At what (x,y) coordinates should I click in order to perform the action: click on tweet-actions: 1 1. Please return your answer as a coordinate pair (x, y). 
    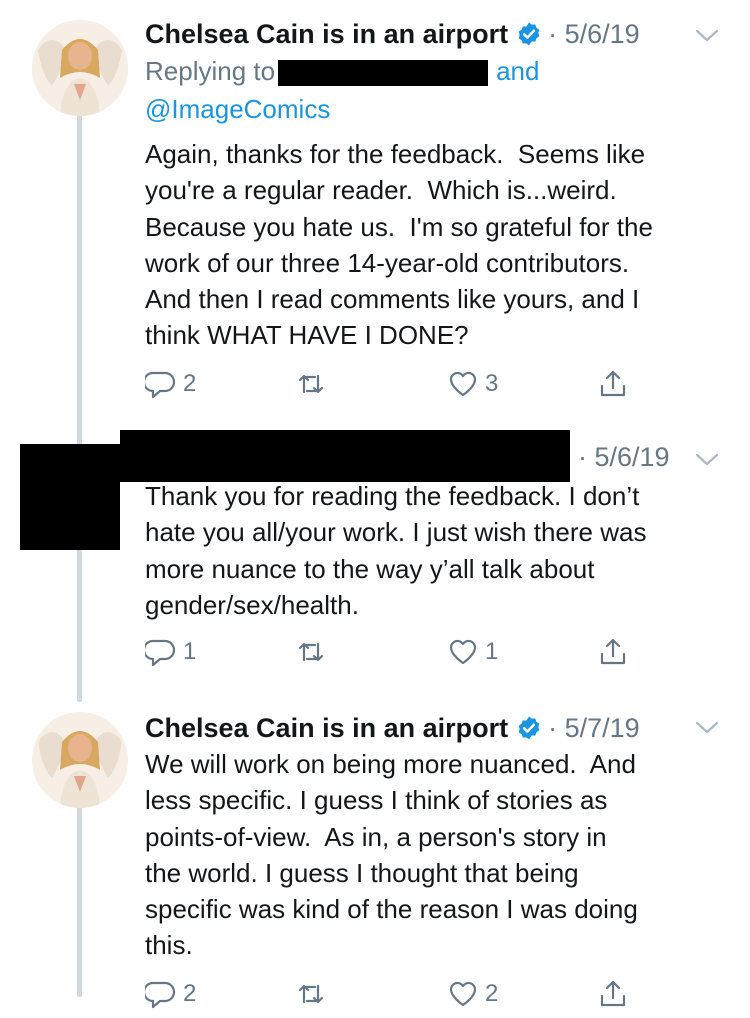
    Looking at the image, I should click on (395, 656).